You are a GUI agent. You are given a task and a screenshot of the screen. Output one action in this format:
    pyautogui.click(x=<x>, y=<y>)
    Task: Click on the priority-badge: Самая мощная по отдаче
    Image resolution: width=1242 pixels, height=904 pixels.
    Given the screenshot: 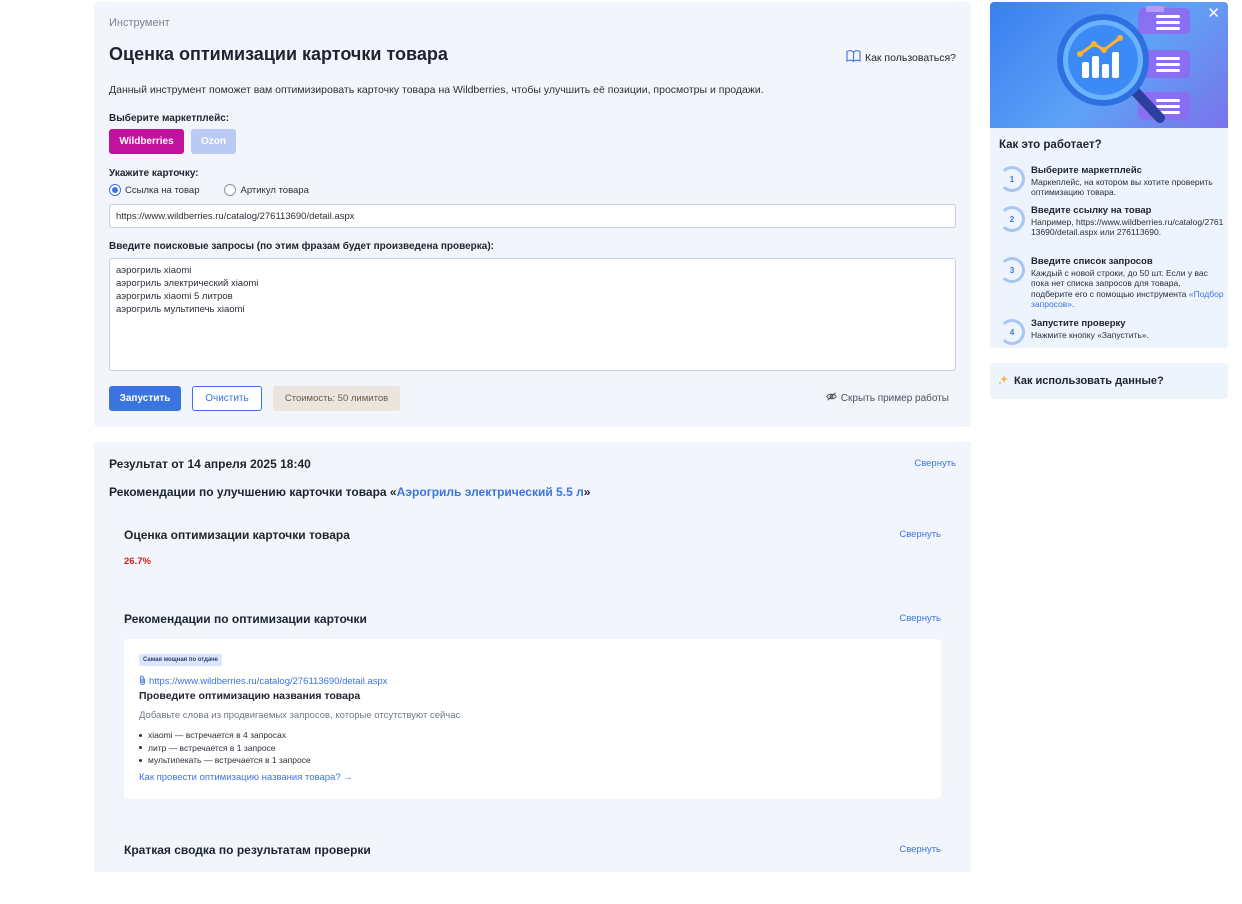 What is the action you would take?
    pyautogui.click(x=180, y=660)
    